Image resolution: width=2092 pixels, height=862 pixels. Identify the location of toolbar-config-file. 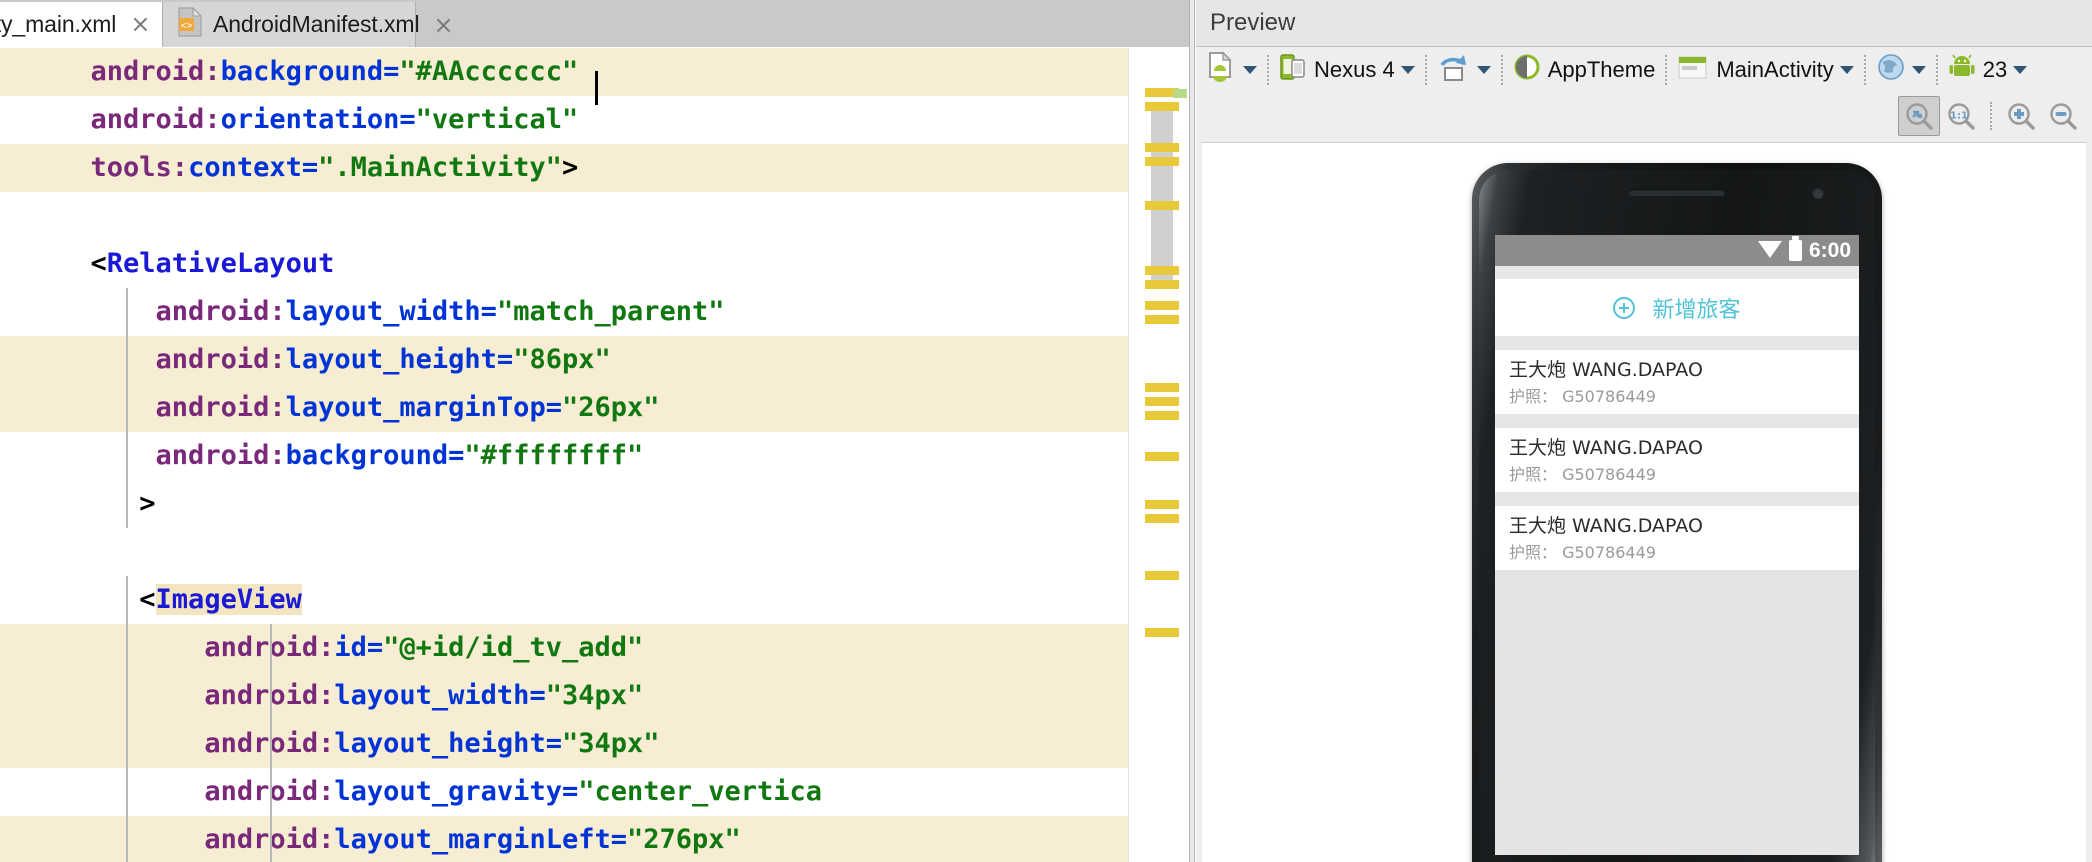
(1232, 70).